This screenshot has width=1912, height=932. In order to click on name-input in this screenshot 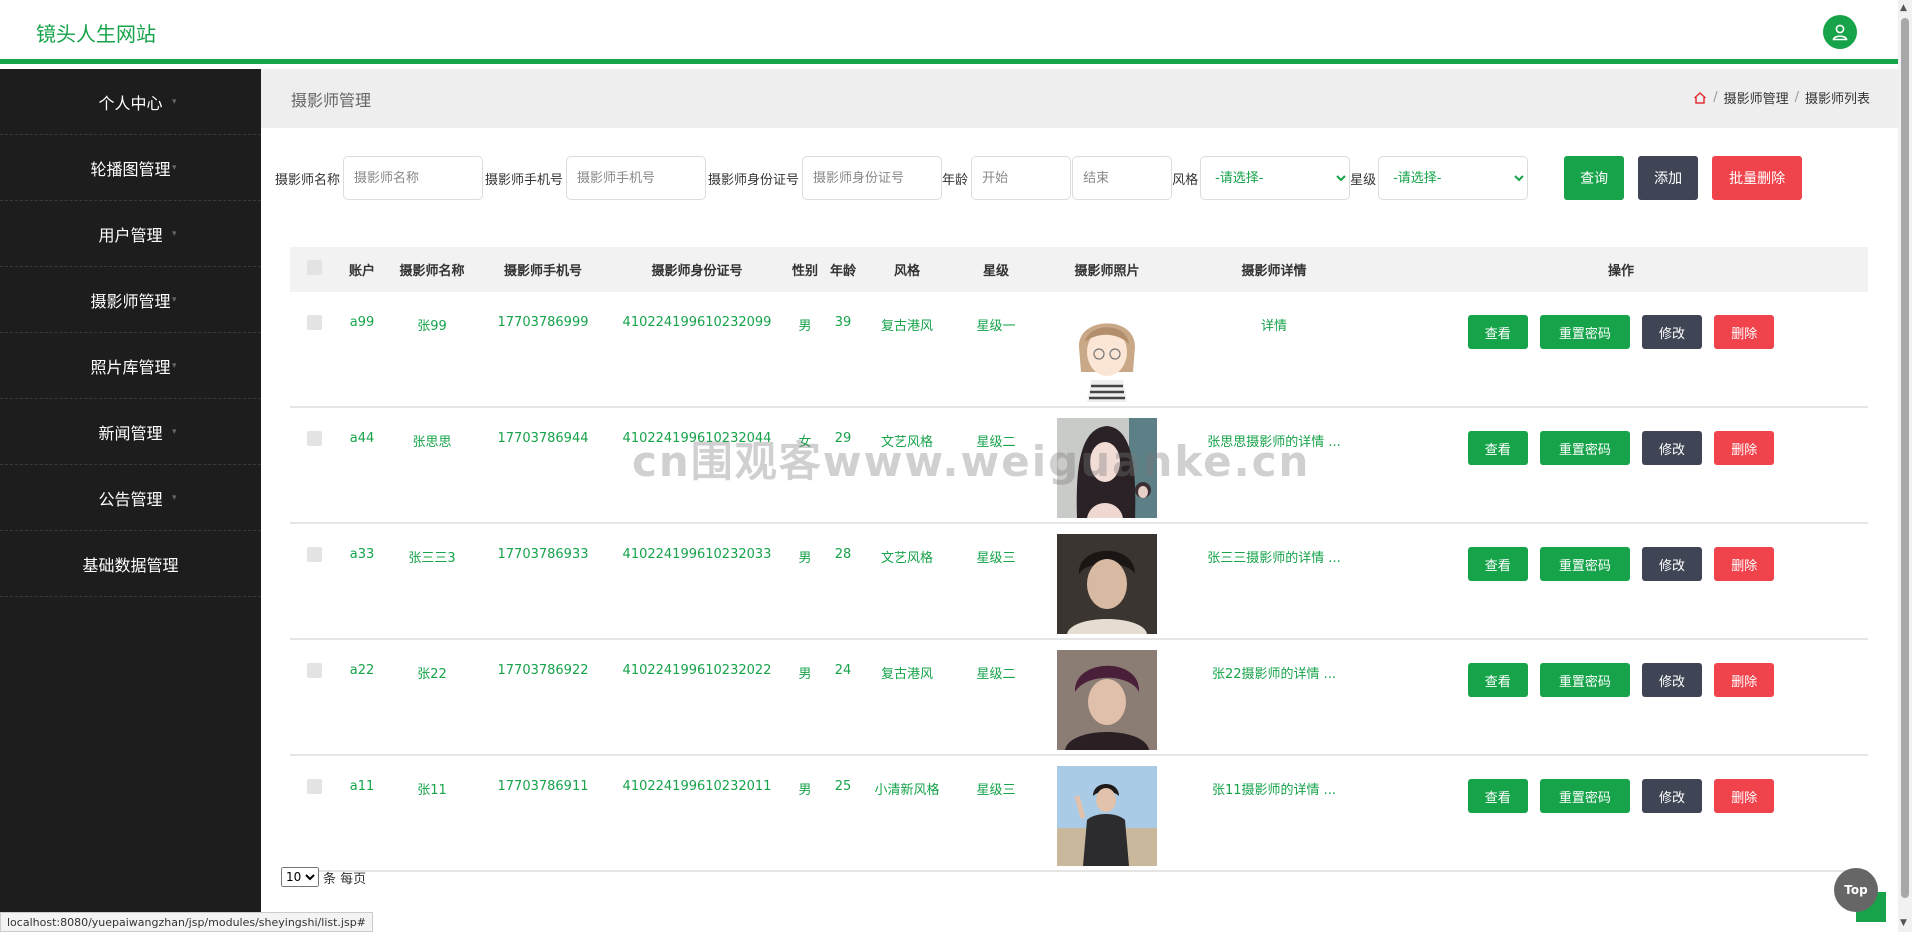, I will do `click(413, 178)`.